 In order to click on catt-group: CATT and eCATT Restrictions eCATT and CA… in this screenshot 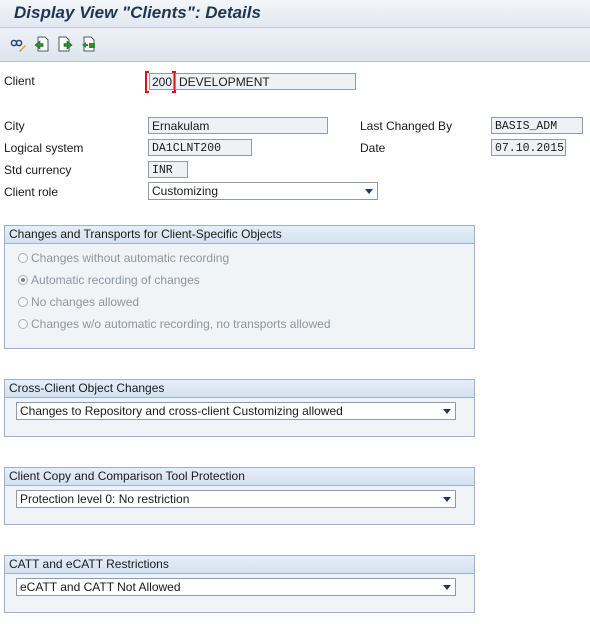, I will do `click(239, 584)`.